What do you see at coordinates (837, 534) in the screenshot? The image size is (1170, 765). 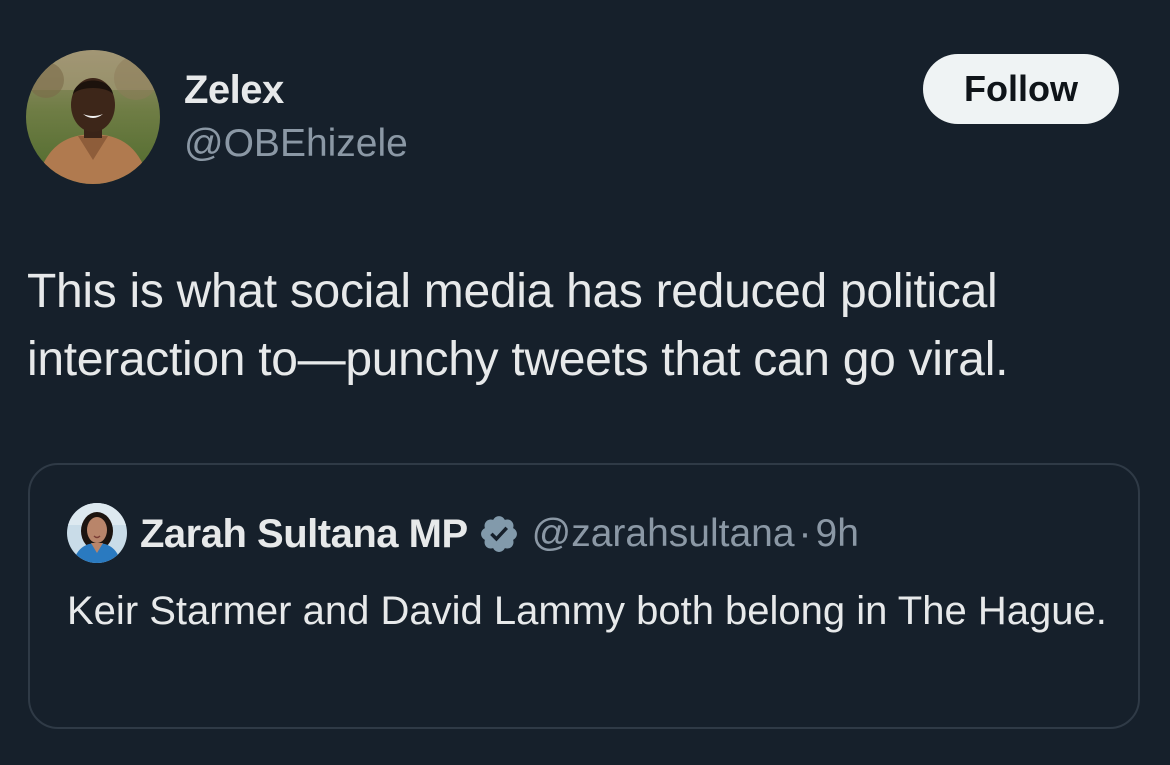 I see `quoted-tweet-time: 9h` at bounding box center [837, 534].